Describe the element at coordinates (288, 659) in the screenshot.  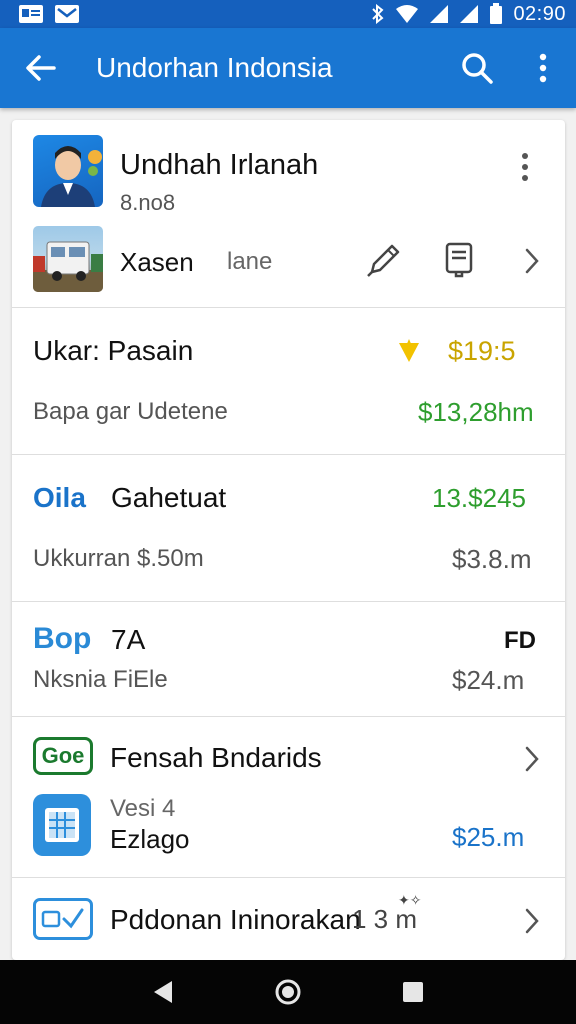
I see `list-item: Bop 7A FD Nksnia FiEle $24.m` at that location.